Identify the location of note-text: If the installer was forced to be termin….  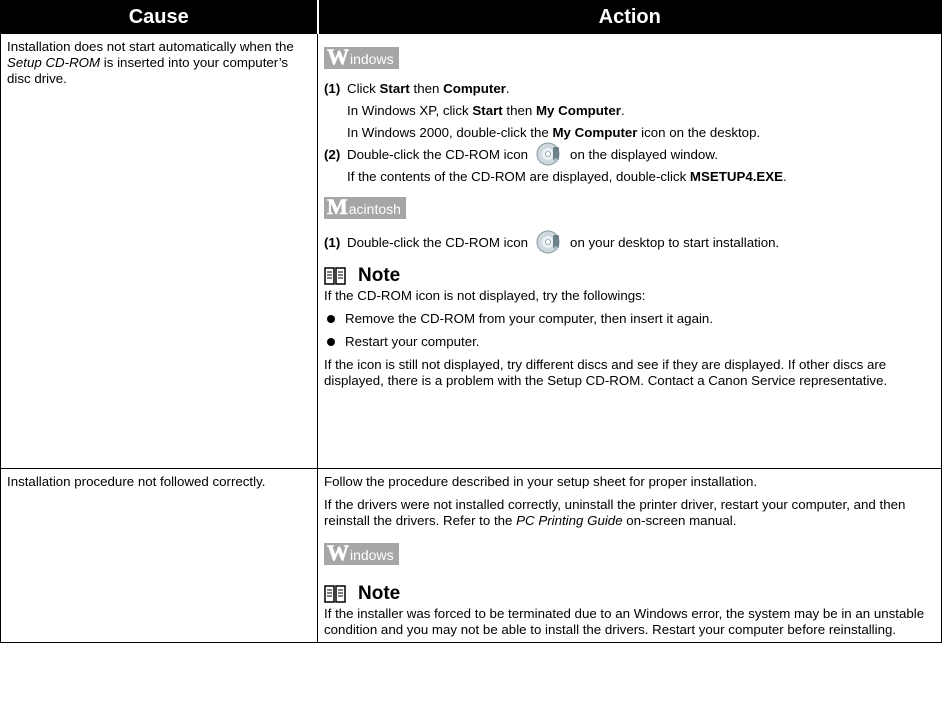
(624, 621).